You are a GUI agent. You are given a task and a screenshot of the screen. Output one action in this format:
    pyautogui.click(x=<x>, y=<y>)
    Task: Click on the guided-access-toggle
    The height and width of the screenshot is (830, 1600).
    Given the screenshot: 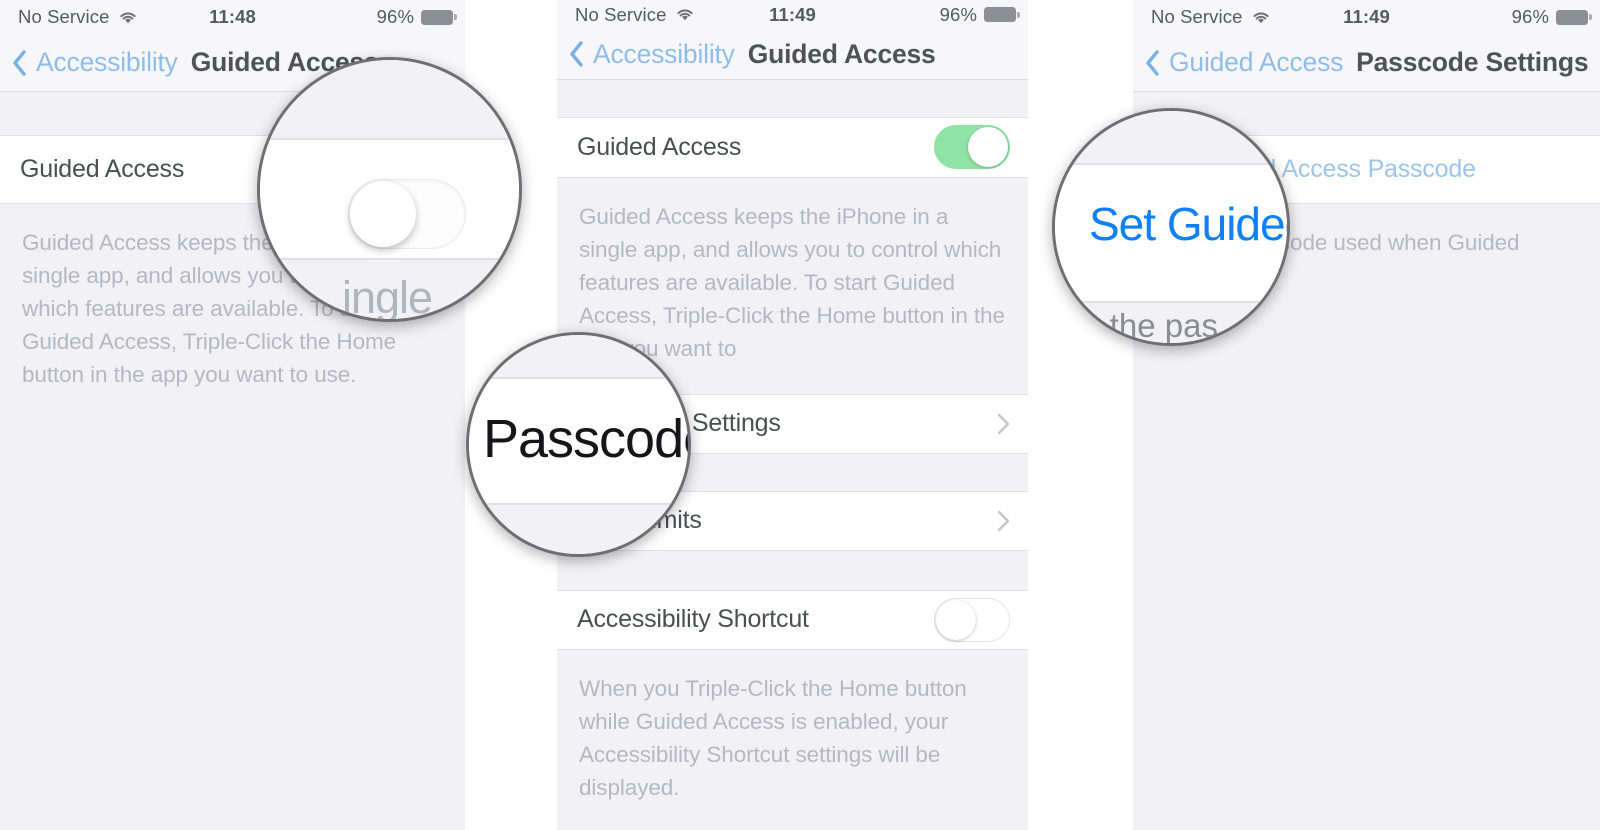 What is the action you would take?
    pyautogui.click(x=972, y=147)
    